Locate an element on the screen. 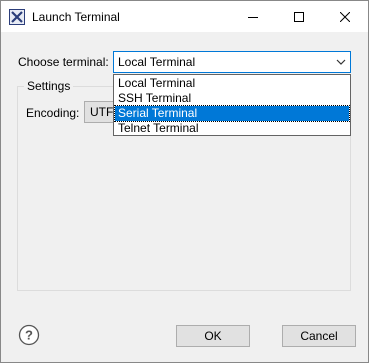 The width and height of the screenshot is (369, 363). minimize-button is located at coordinates (253, 16).